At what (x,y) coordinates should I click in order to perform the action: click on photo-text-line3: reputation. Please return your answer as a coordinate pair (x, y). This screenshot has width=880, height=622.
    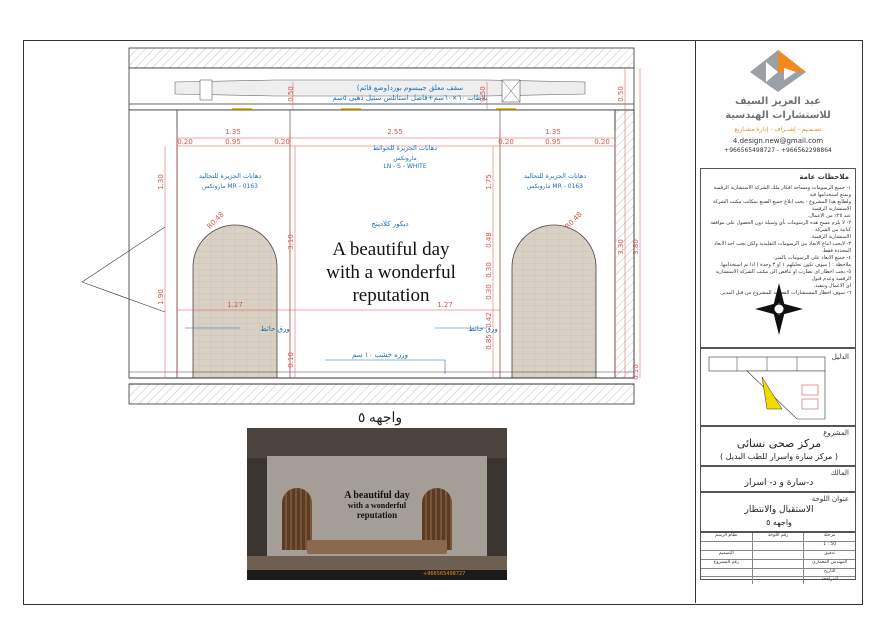
    Looking at the image, I should click on (377, 515).